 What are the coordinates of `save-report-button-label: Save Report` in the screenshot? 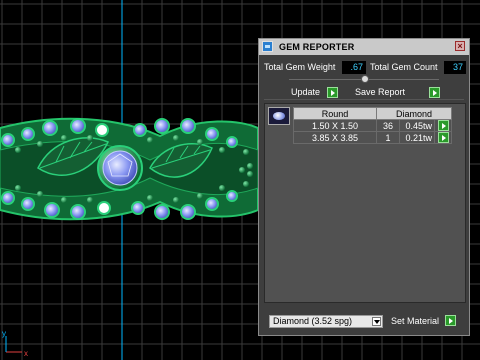 It's located at (380, 92).